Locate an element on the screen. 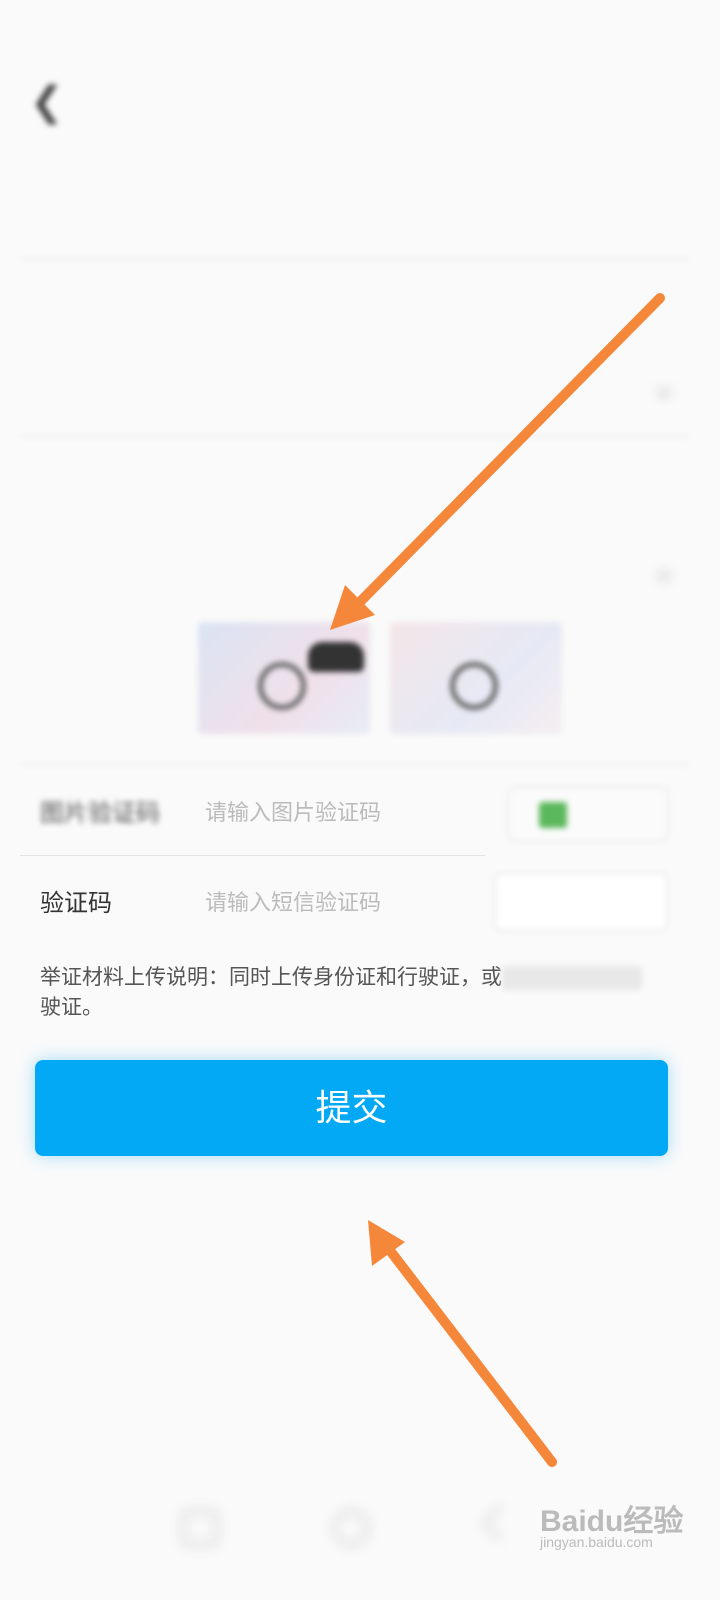 Image resolution: width=720 pixels, height=1600 pixels. captcha-image is located at coordinates (588, 814).